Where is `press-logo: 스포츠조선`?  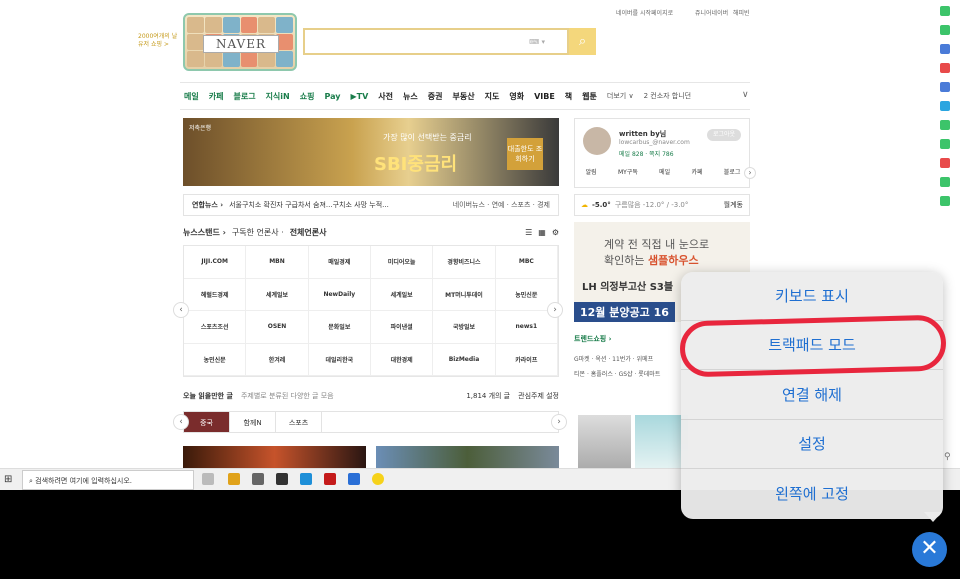
press-logo: 스포츠조선 is located at coordinates (215, 327).